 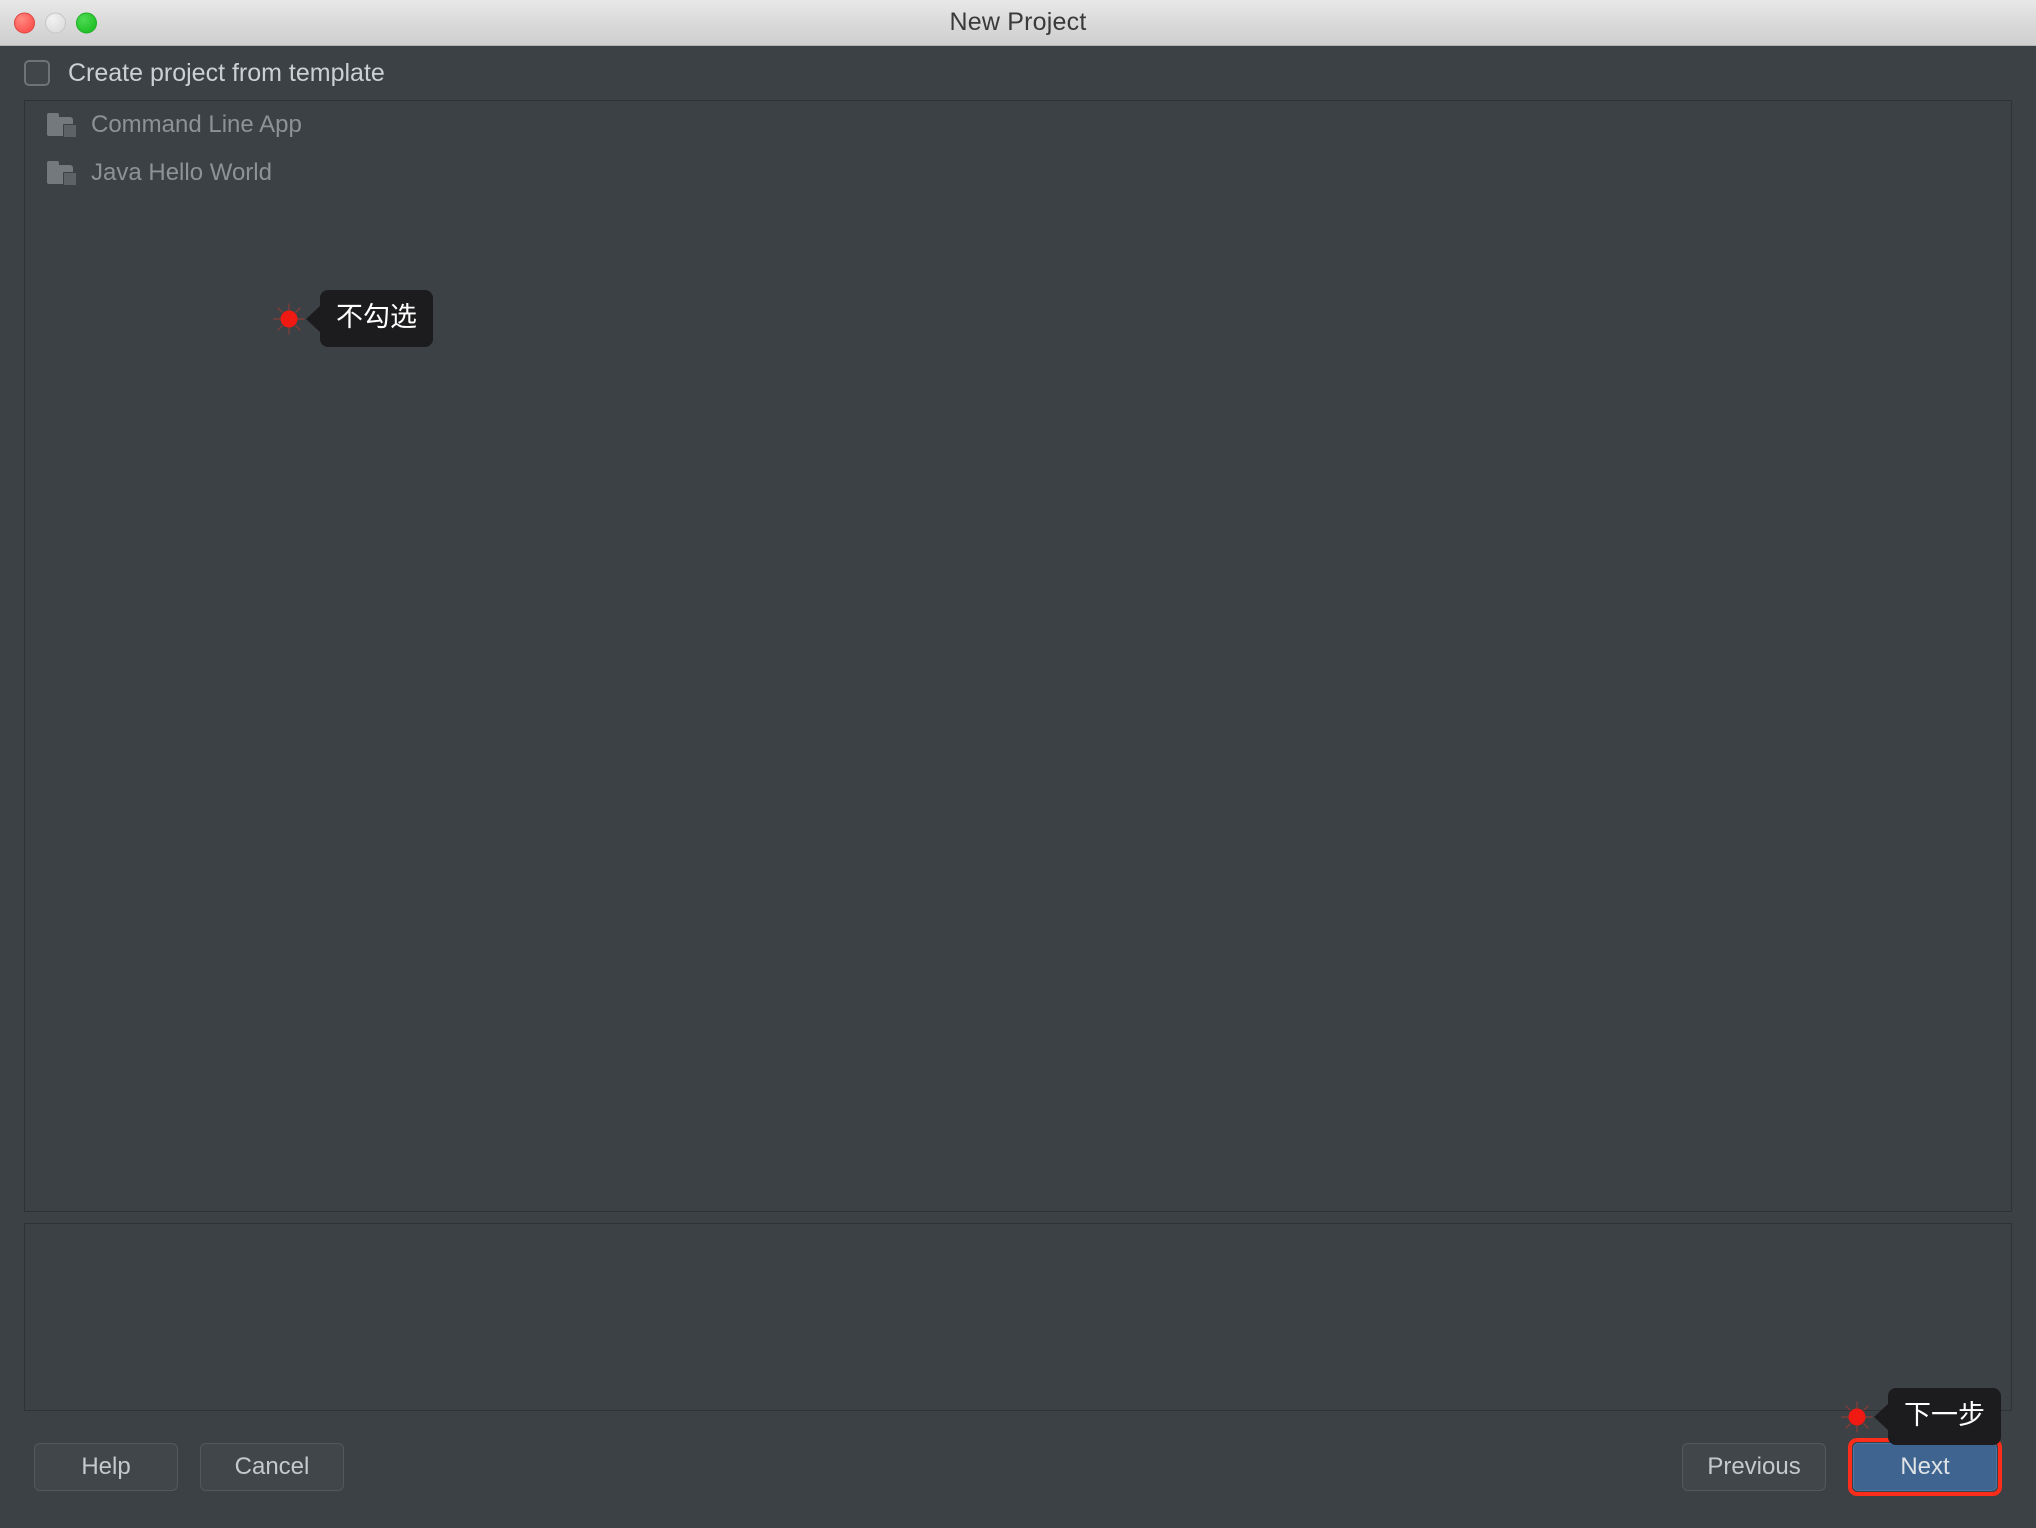 What do you see at coordinates (37, 73) in the screenshot?
I see `template-checkbox` at bounding box center [37, 73].